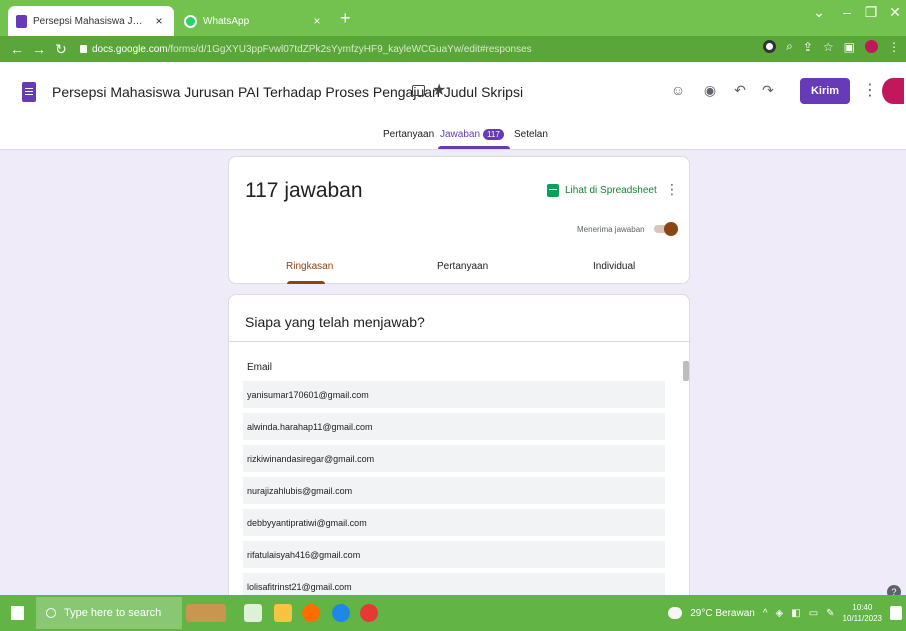  I want to click on close-window-icon: ✕, so click(894, 12).